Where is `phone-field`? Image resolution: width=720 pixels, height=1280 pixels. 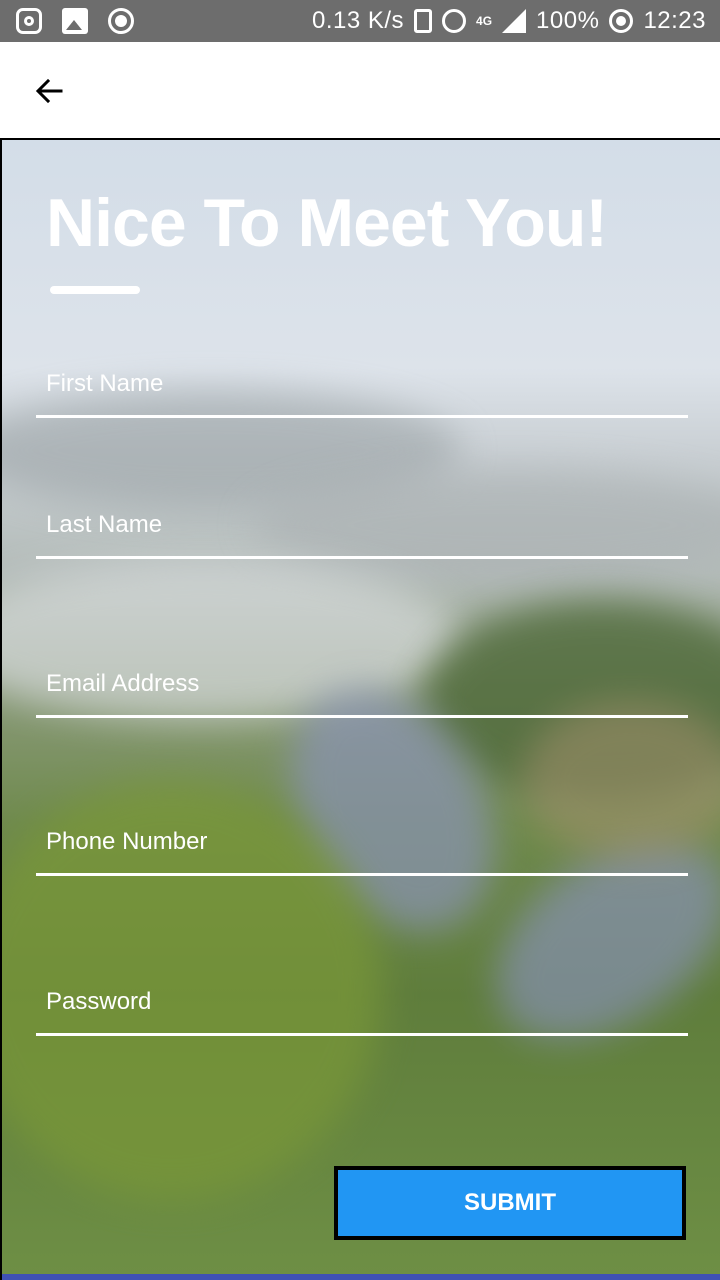
phone-field is located at coordinates (362, 845).